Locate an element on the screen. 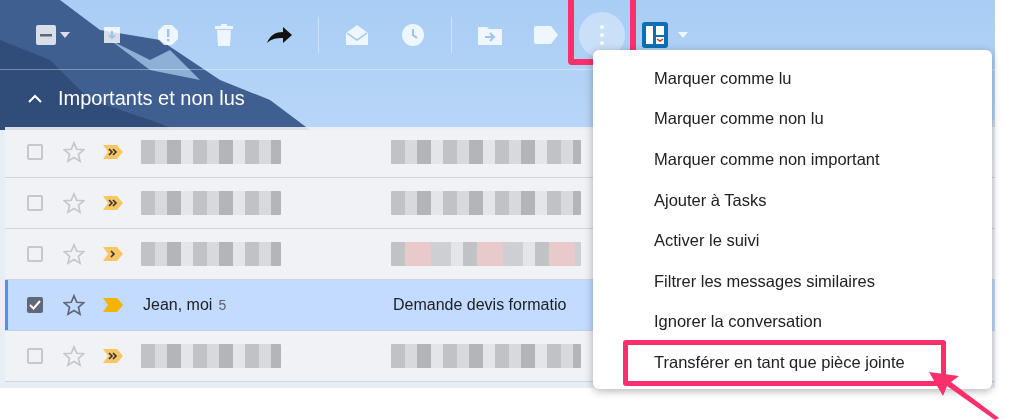 The image size is (1024, 420). menu-item: Activer le suivi is located at coordinates (707, 241).